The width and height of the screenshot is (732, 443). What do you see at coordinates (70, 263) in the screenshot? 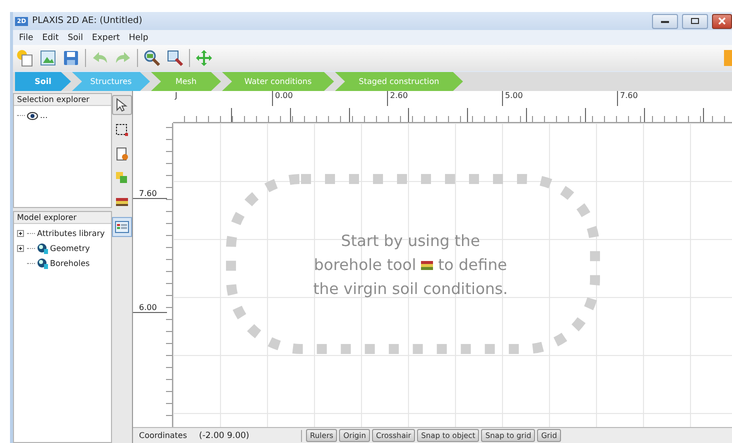
I see `tree-item: Boreholes` at bounding box center [70, 263].